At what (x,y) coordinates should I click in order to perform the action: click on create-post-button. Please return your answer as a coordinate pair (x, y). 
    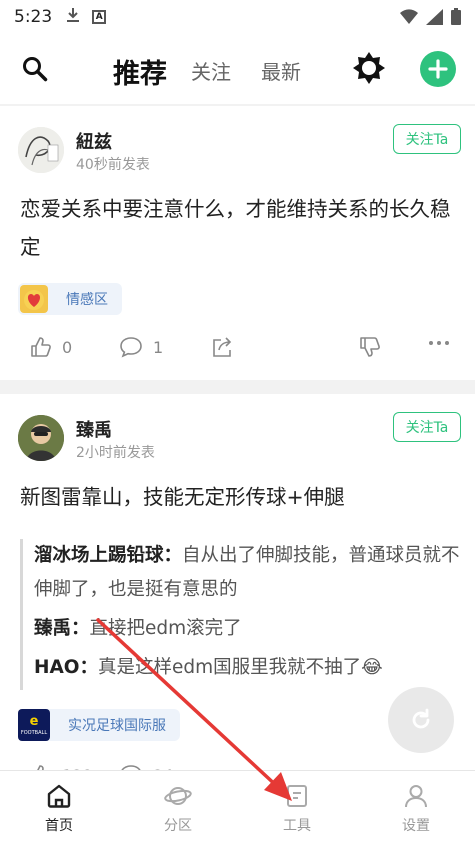
    Looking at the image, I should click on (438, 69).